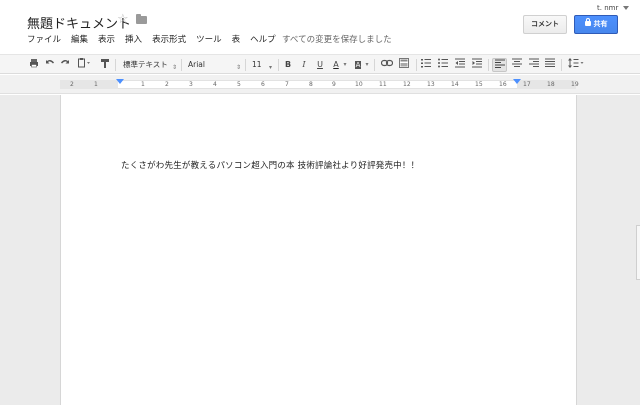 This screenshot has height=405, width=640. Describe the element at coordinates (516, 65) in the screenshot. I see `align-center-icon` at that location.